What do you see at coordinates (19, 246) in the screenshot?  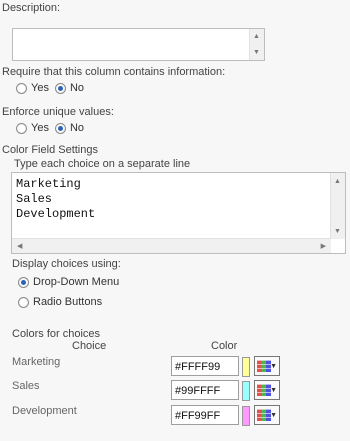 I see `scroll-left-icon: ◀` at bounding box center [19, 246].